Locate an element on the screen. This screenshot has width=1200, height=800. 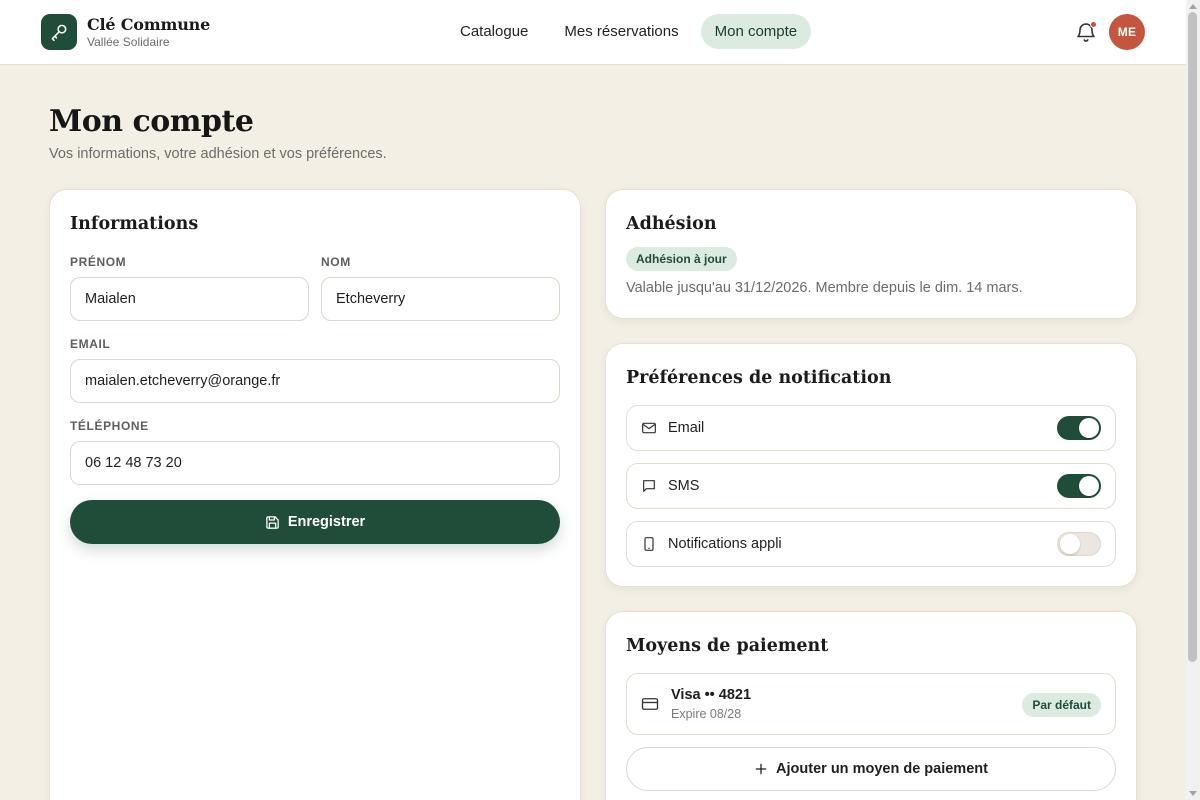
plus-icon is located at coordinates (761, 769).